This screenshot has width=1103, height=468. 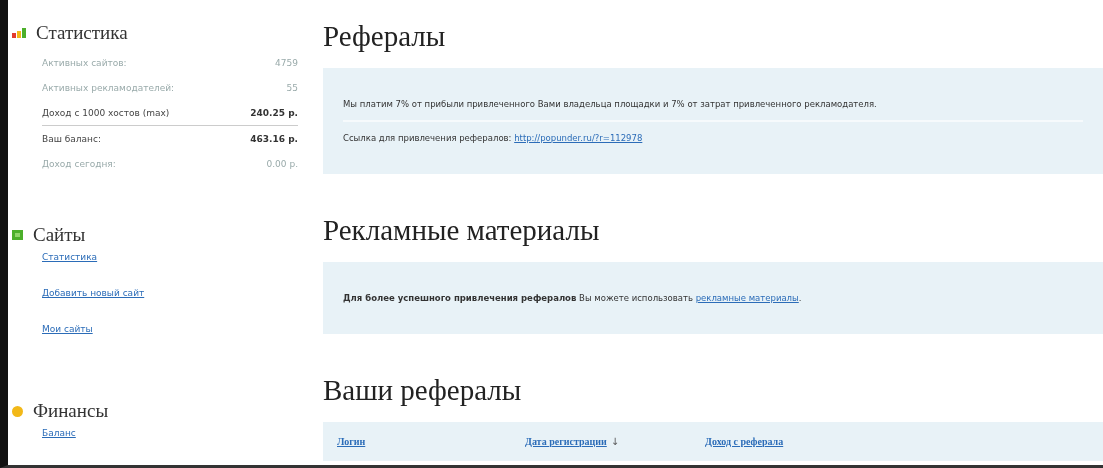 I want to click on sidebar-link: Баланс, so click(x=59, y=433).